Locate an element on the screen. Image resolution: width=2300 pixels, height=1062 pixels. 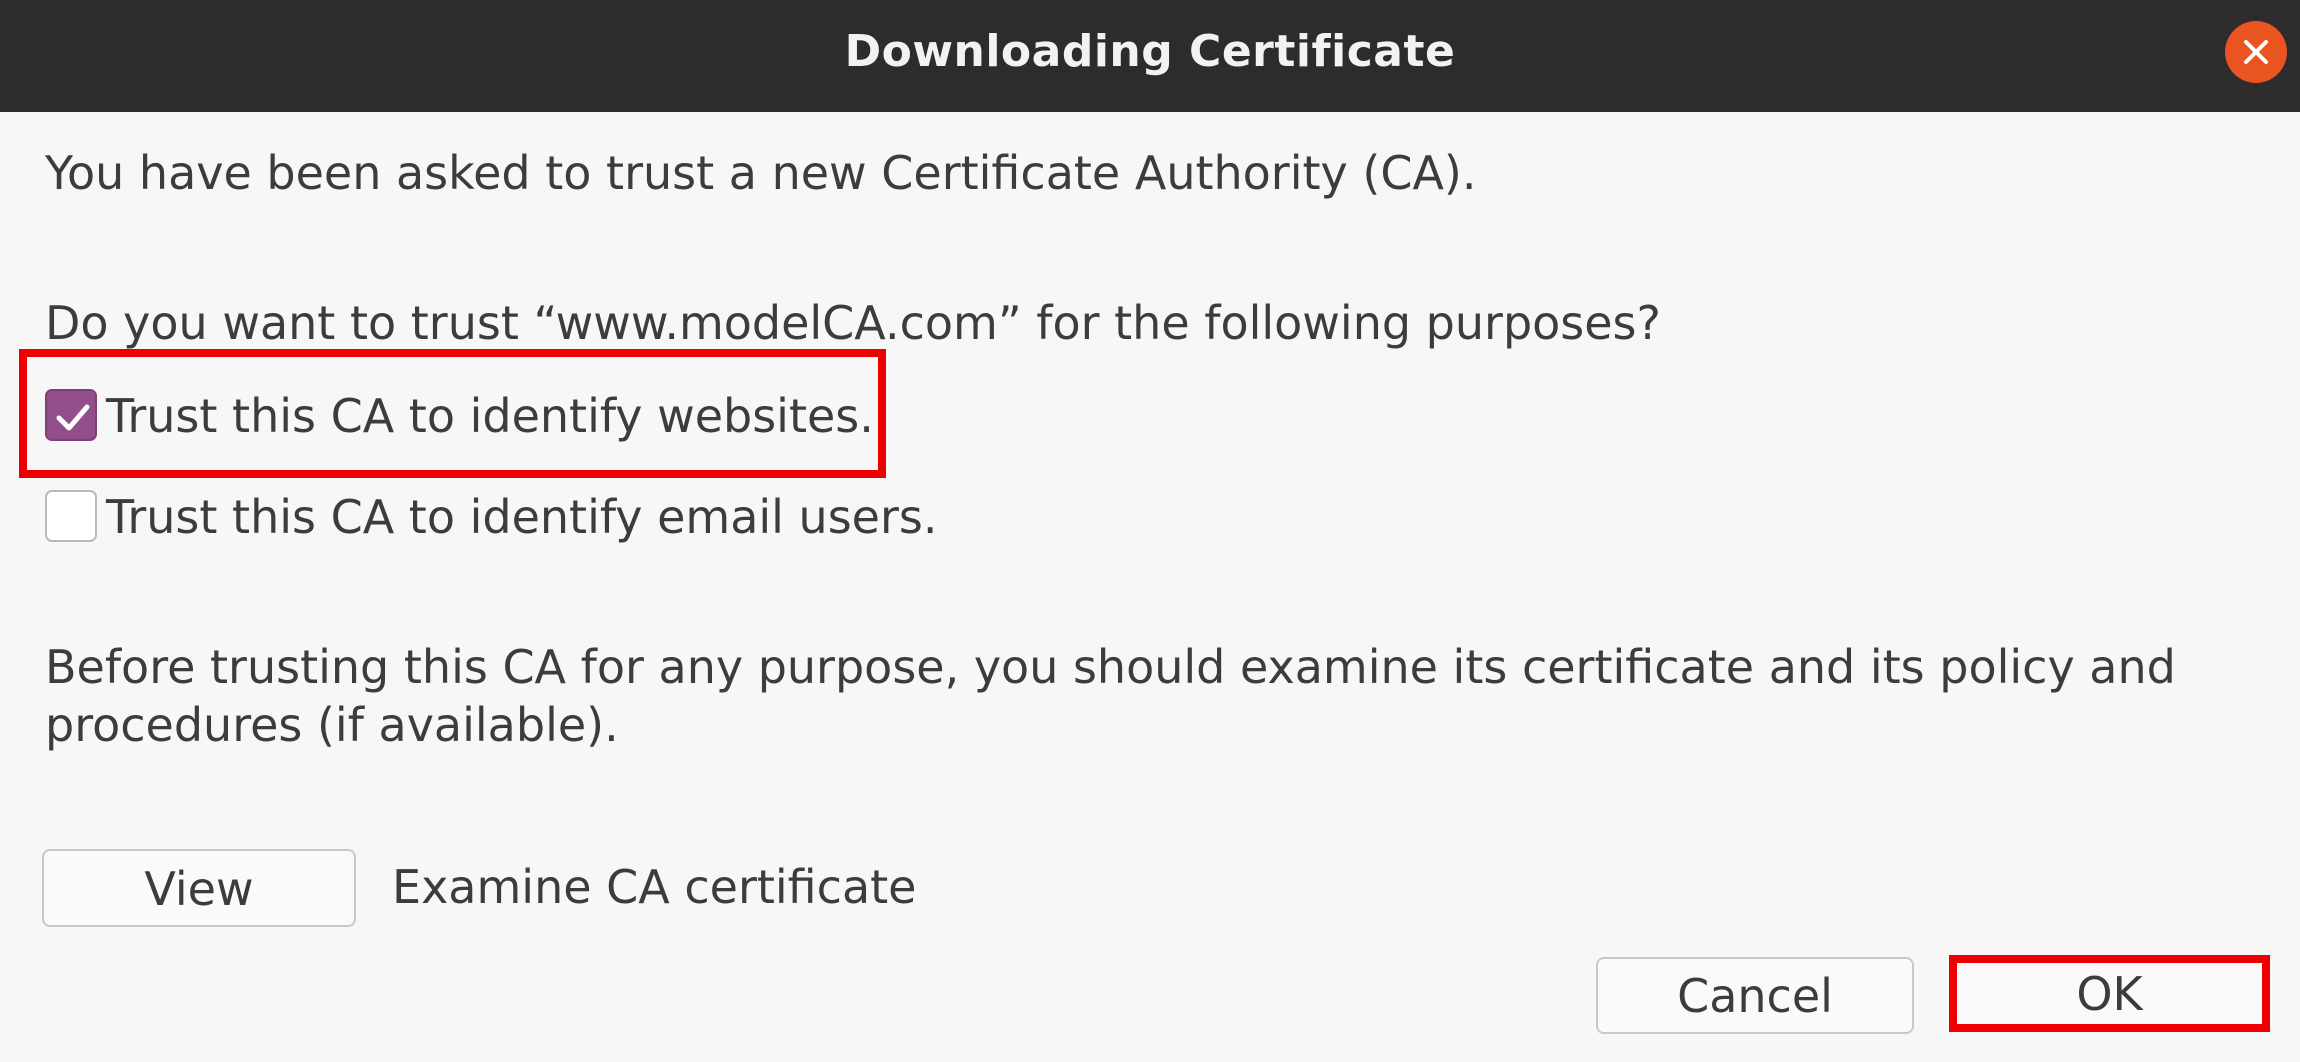
cancel-button: Cancel is located at coordinates (1755, 995).